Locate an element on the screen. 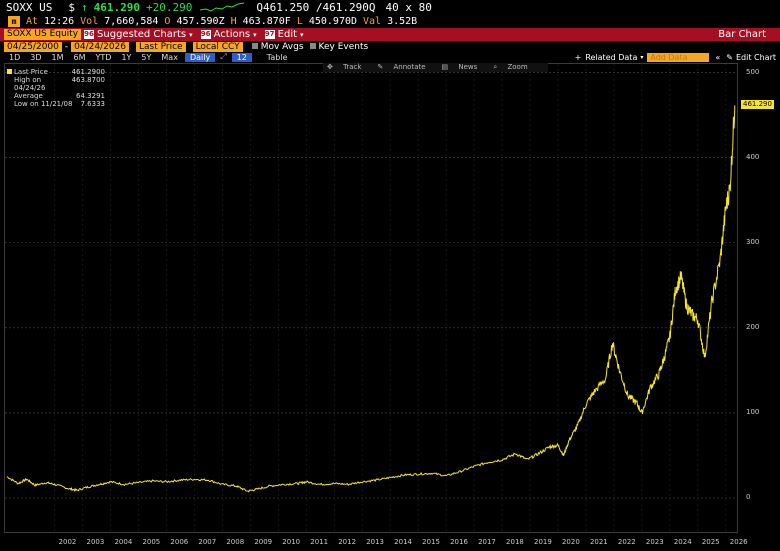 This screenshot has width=780, height=551. low-value: 450.970D is located at coordinates (333, 21).